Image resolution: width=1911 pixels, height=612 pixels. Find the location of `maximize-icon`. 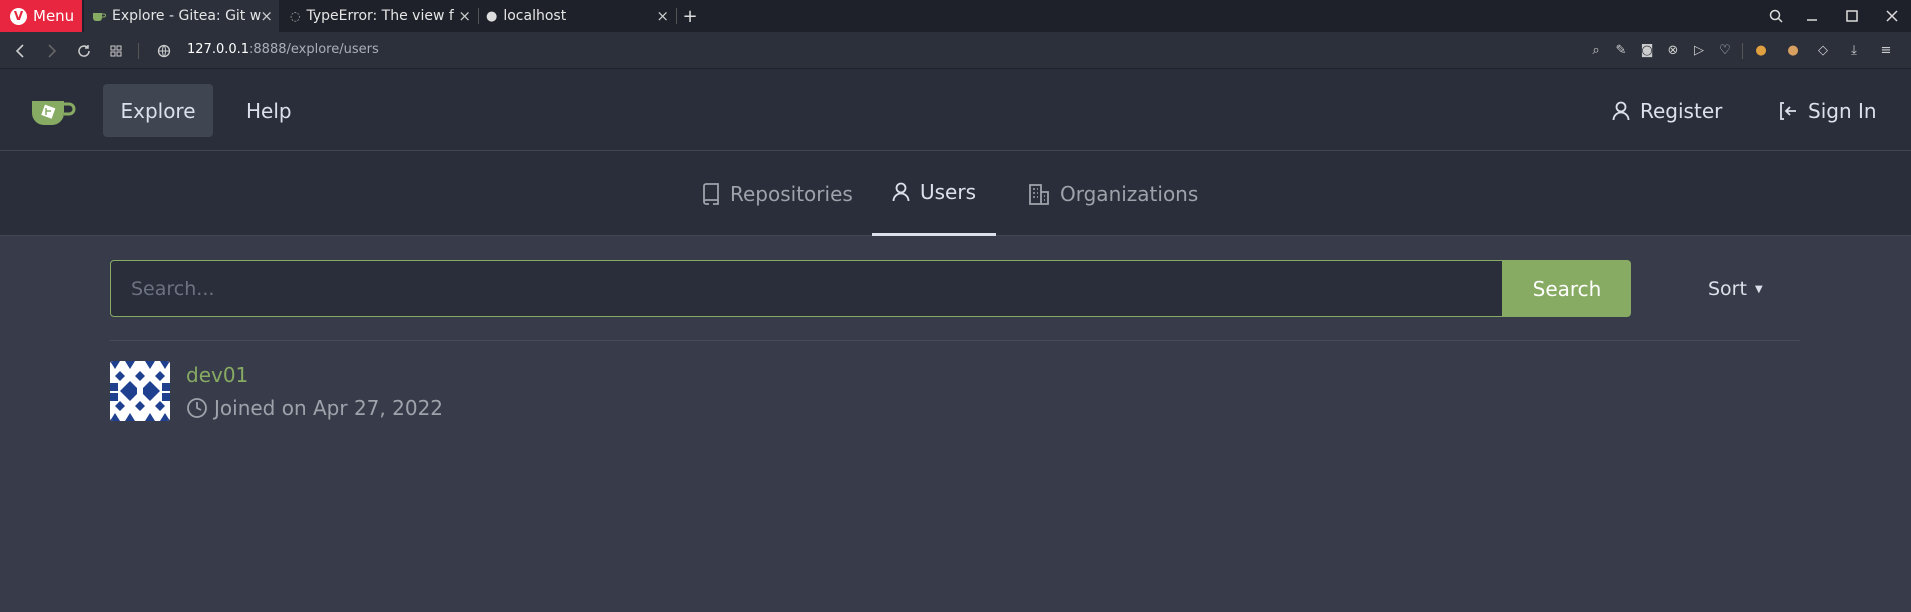

maximize-icon is located at coordinates (1852, 16).